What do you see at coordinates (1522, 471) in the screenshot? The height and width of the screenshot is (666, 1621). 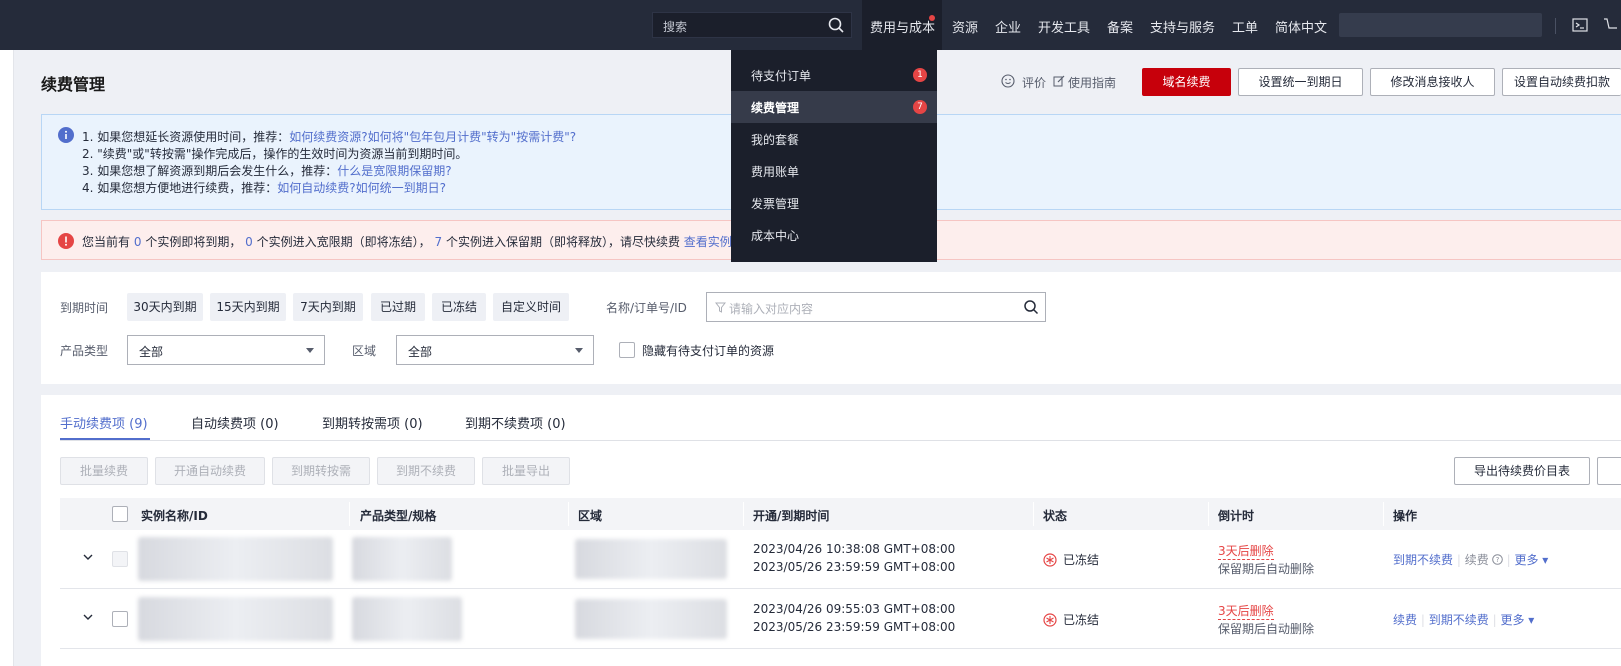 I see `export-price-list-button: 导出待续费价目表` at bounding box center [1522, 471].